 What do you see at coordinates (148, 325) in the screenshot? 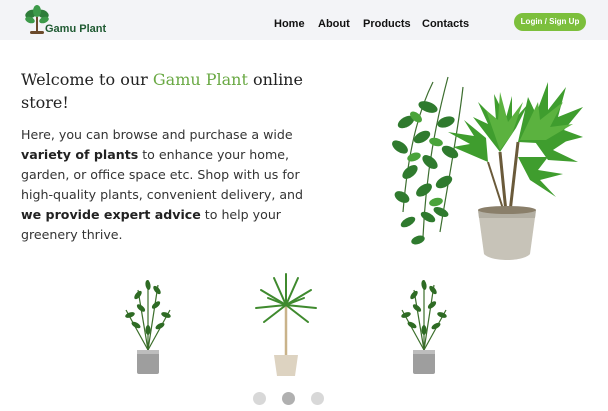
I see `carousel-item-zz-plant` at bounding box center [148, 325].